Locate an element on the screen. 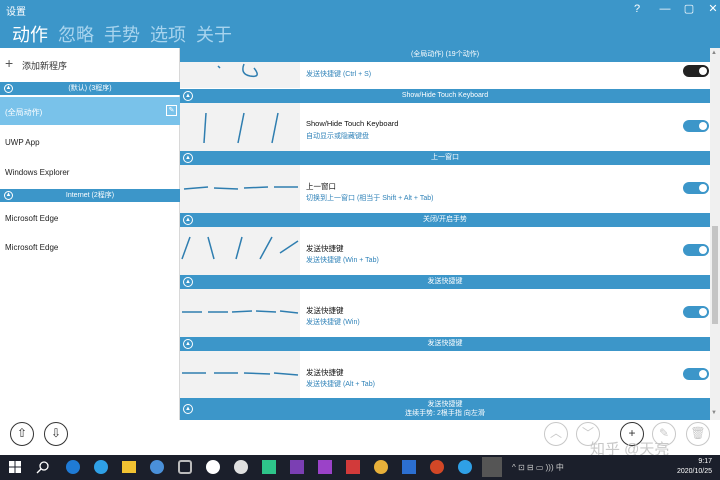  active-app-icon is located at coordinates (492, 467).